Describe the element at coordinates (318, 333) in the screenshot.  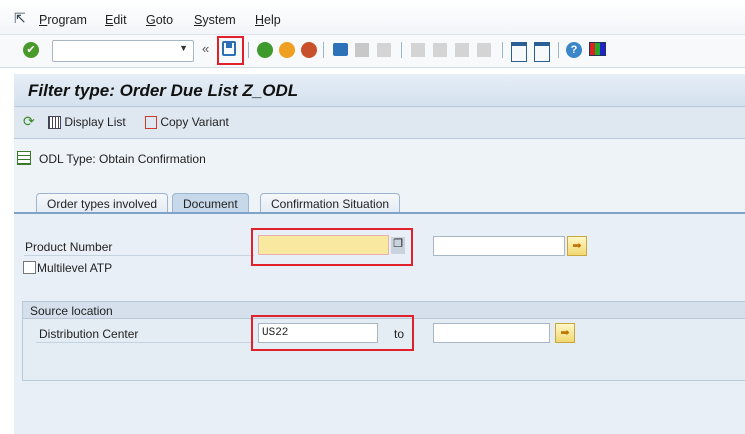
I see `distribution-center-from-input: US22` at that location.